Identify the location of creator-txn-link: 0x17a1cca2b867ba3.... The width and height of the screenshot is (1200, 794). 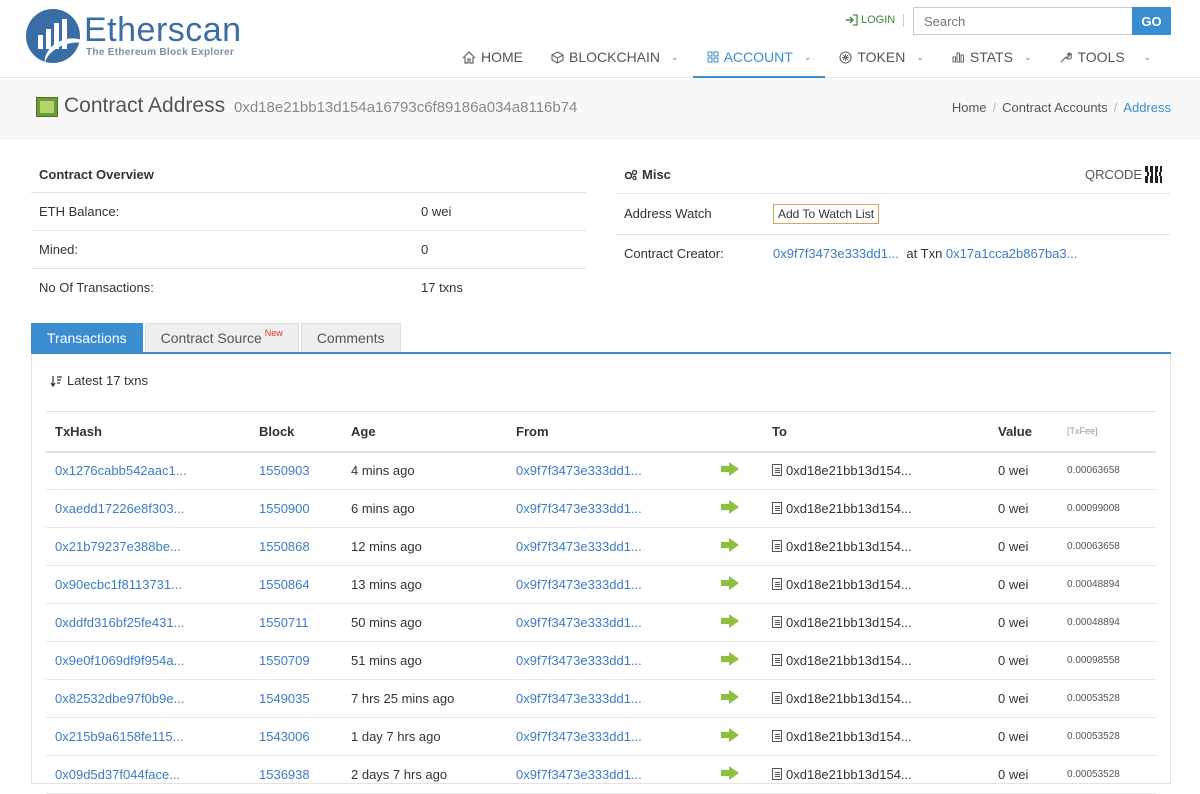
(1012, 253).